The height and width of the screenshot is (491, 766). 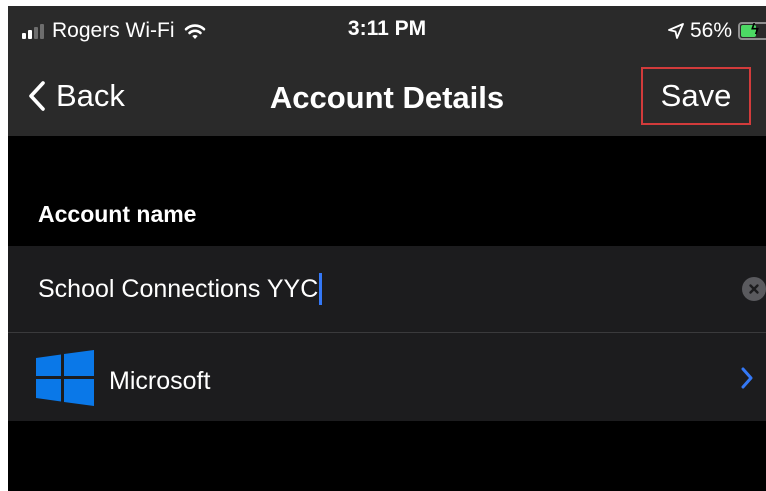 What do you see at coordinates (90, 95) in the screenshot?
I see `back-label: Back` at bounding box center [90, 95].